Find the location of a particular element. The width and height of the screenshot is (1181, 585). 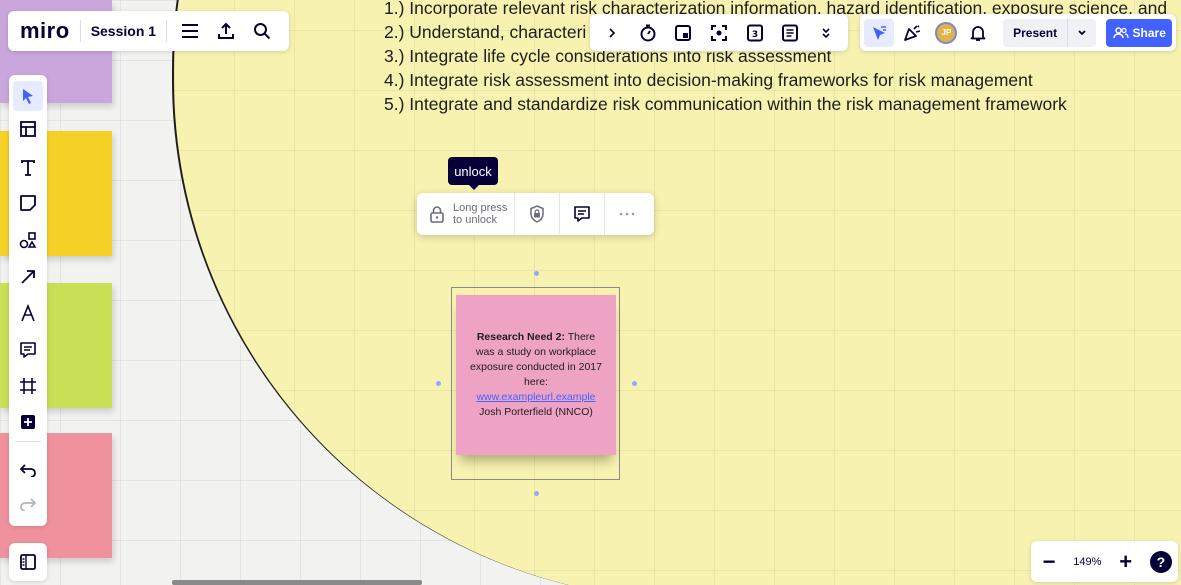

avatar: JP is located at coordinates (947, 33).